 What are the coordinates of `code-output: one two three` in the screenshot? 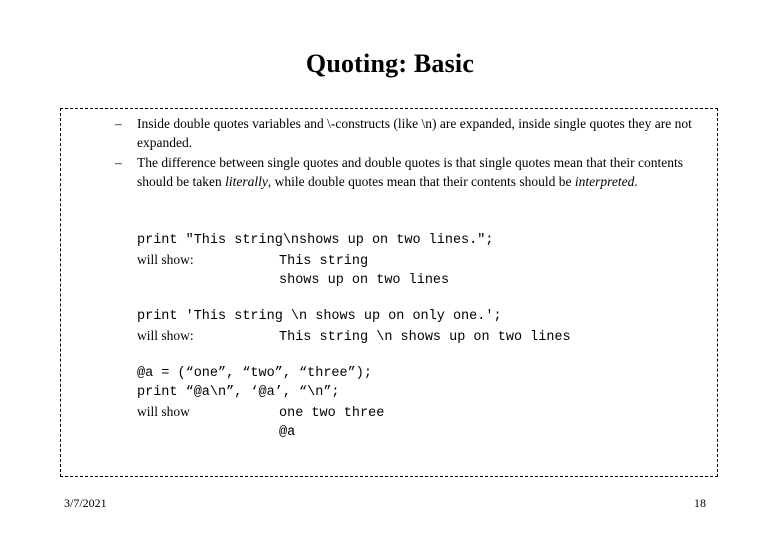 It's located at (332, 413).